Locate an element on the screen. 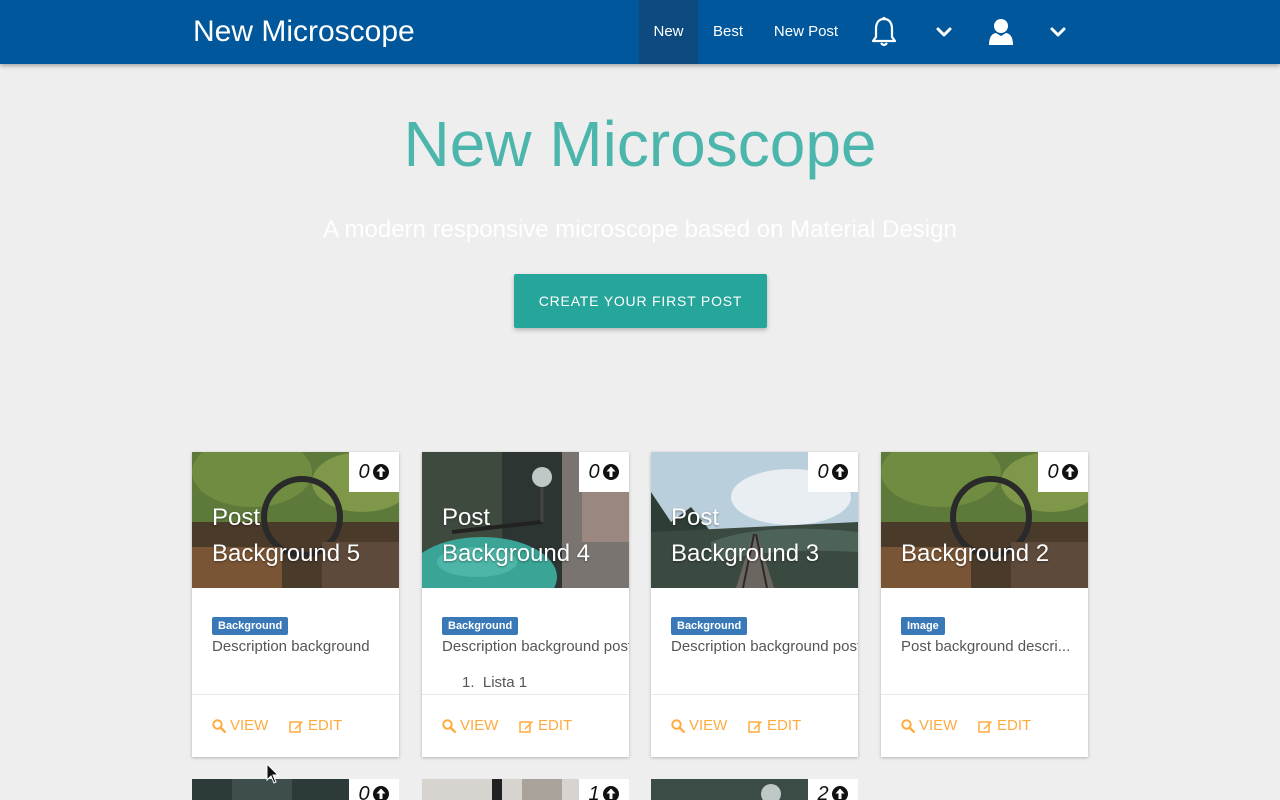 The image size is (1280, 800). post-title-line2: Background 2 is located at coordinates (975, 553).